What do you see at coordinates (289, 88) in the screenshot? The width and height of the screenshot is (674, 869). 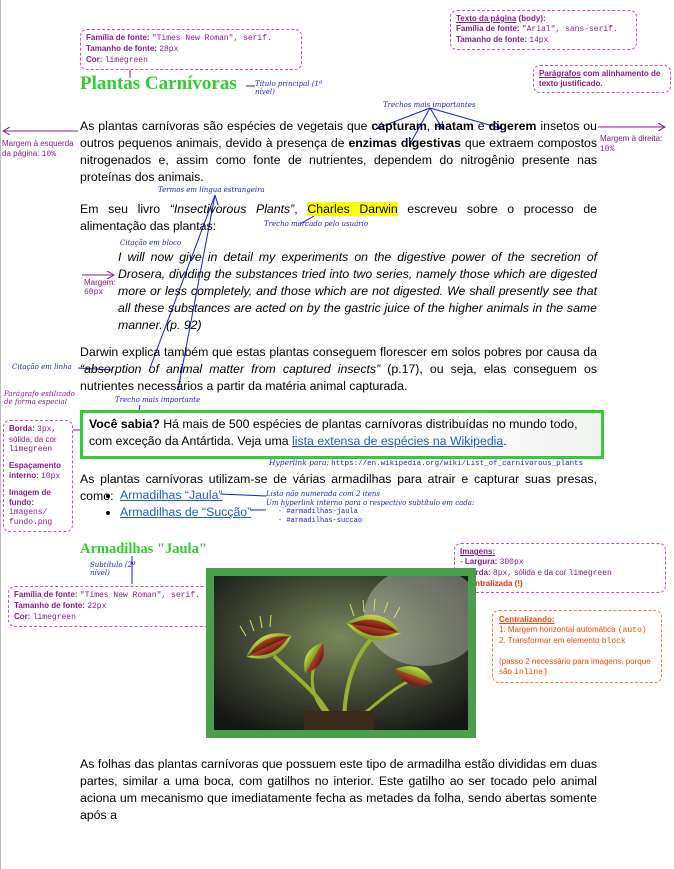 I see `title-main-hand-note: Título principal (1º nível)` at bounding box center [289, 88].